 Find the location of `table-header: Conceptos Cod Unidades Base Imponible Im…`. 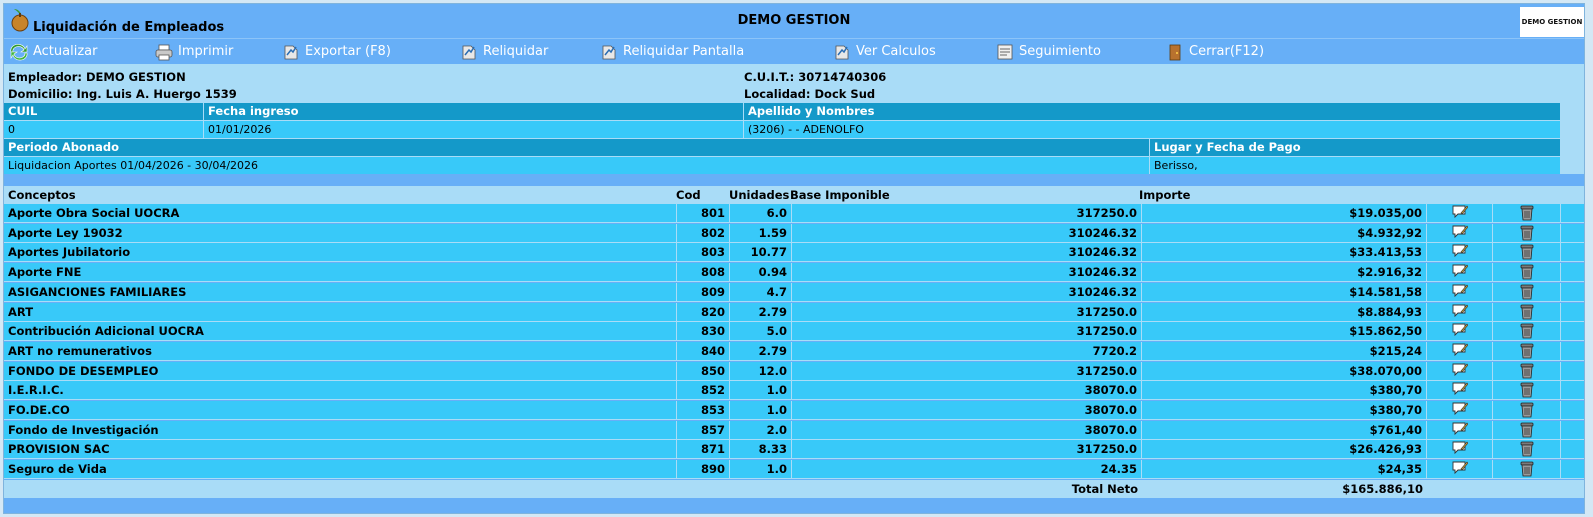

table-header: Conceptos Cod Unidades Base Imponible Im… is located at coordinates (794, 195).